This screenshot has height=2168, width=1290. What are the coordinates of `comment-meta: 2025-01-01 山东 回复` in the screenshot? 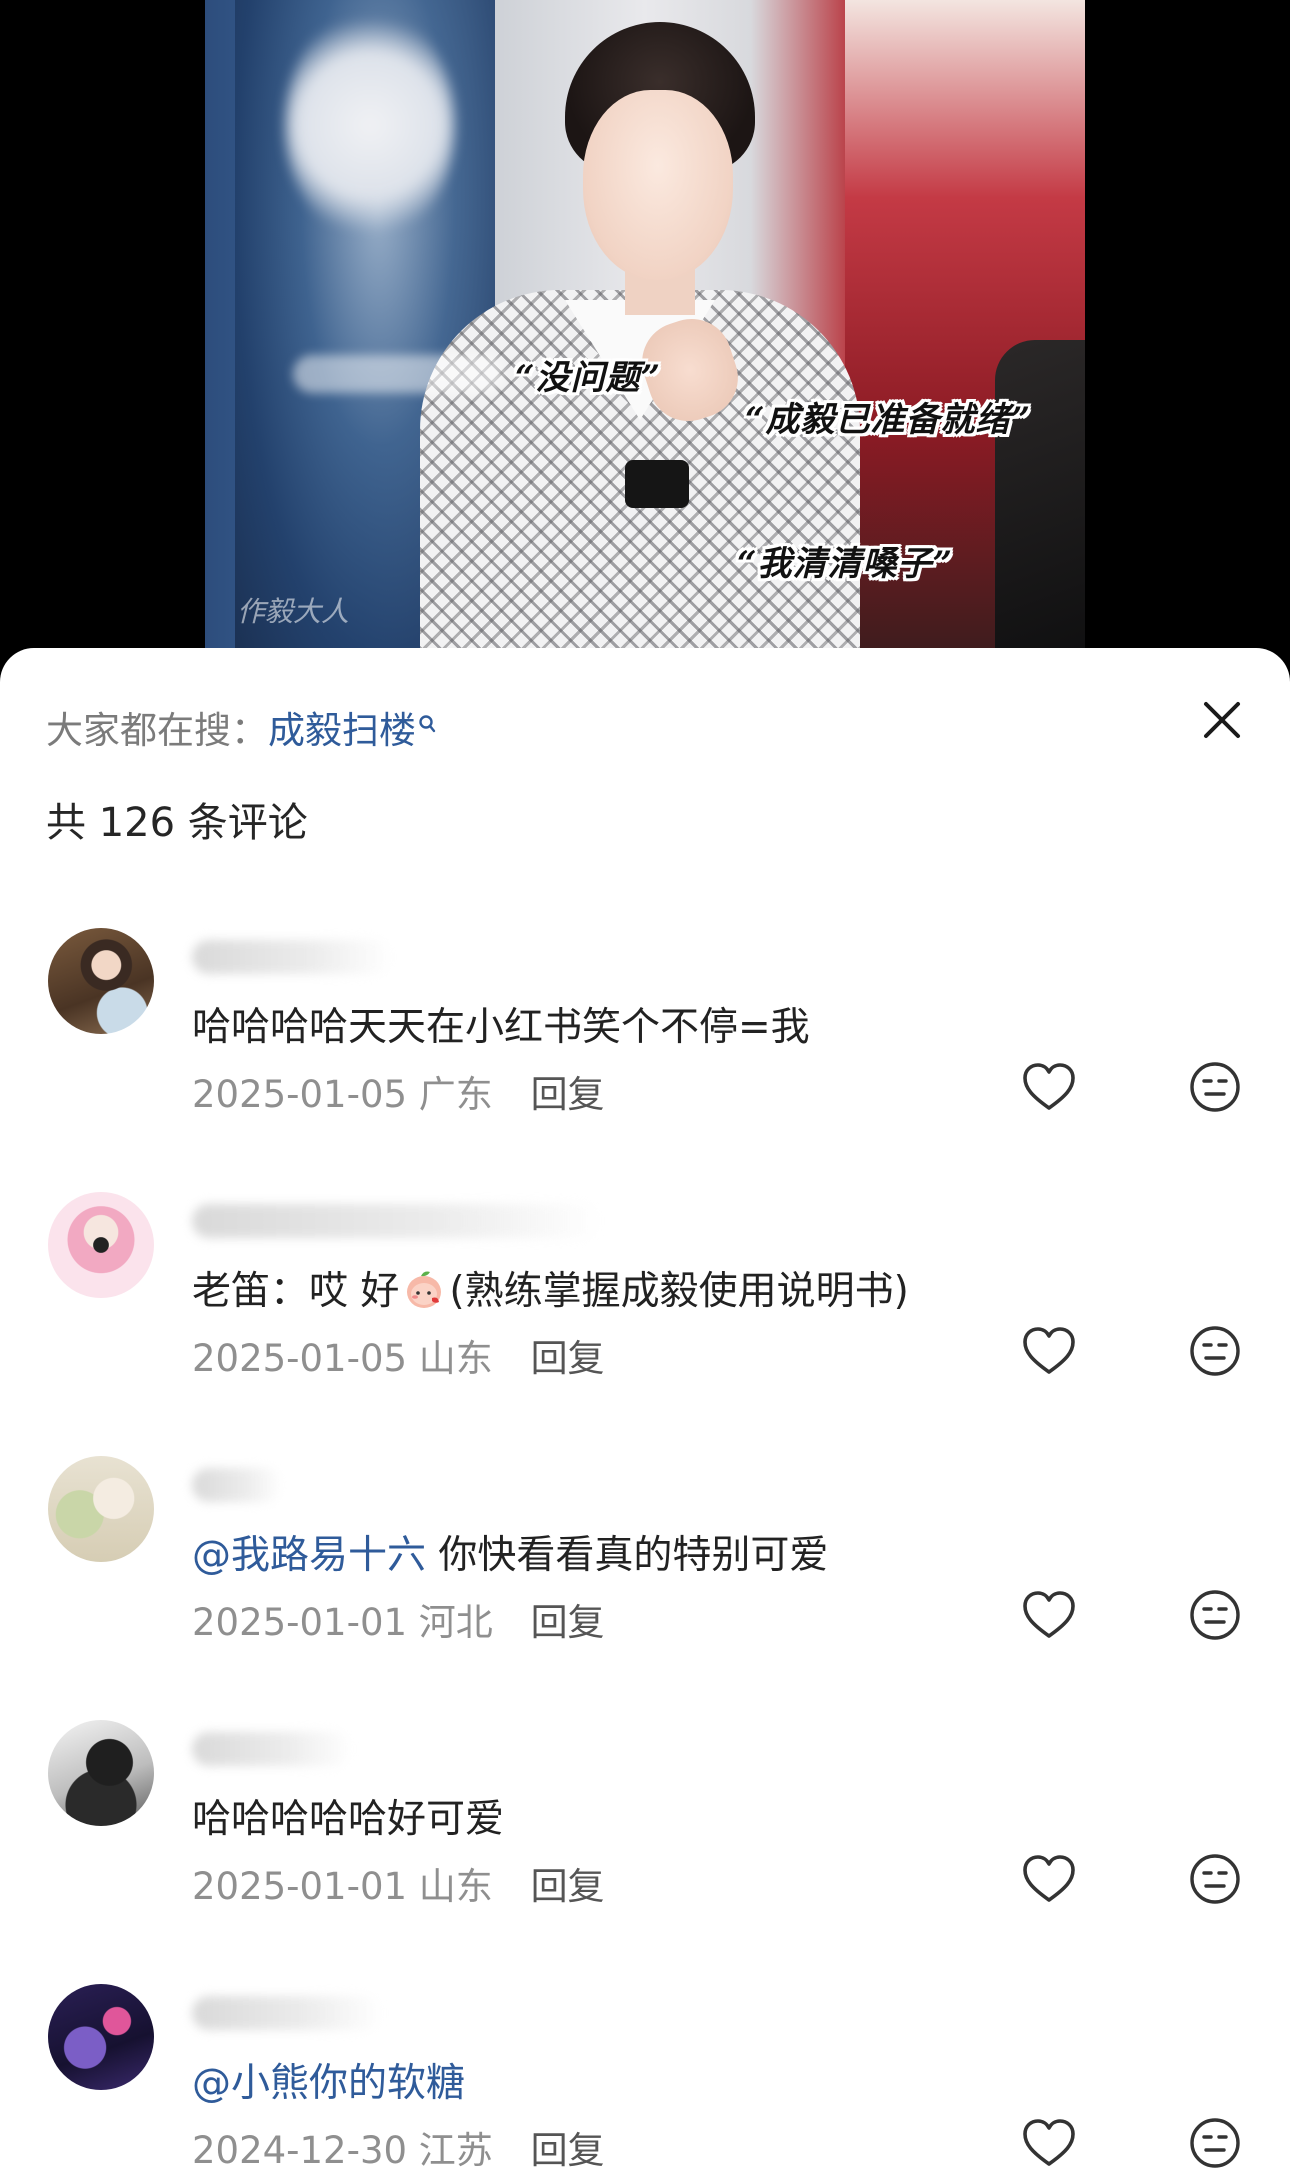 It's located at (398, 1883).